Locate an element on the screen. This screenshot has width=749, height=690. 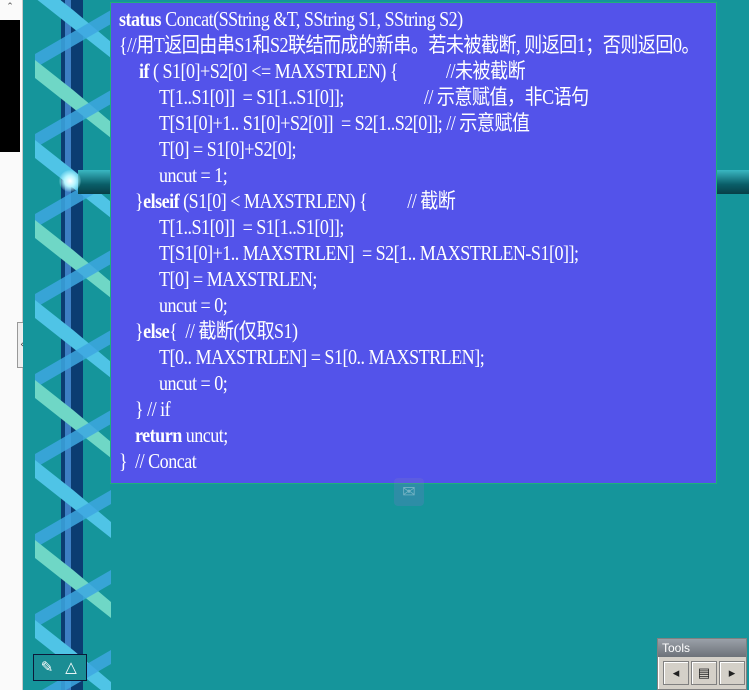
next-slide-button: ▸ is located at coordinates (732, 673).